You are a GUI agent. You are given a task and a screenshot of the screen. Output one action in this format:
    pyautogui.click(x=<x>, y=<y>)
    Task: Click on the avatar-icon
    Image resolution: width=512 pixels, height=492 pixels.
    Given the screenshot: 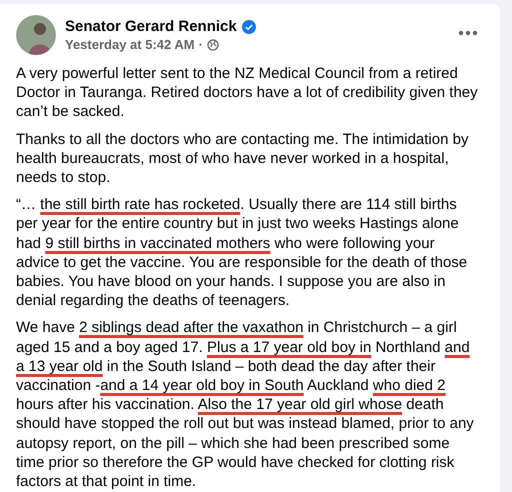 What is the action you would take?
    pyautogui.click(x=36, y=35)
    